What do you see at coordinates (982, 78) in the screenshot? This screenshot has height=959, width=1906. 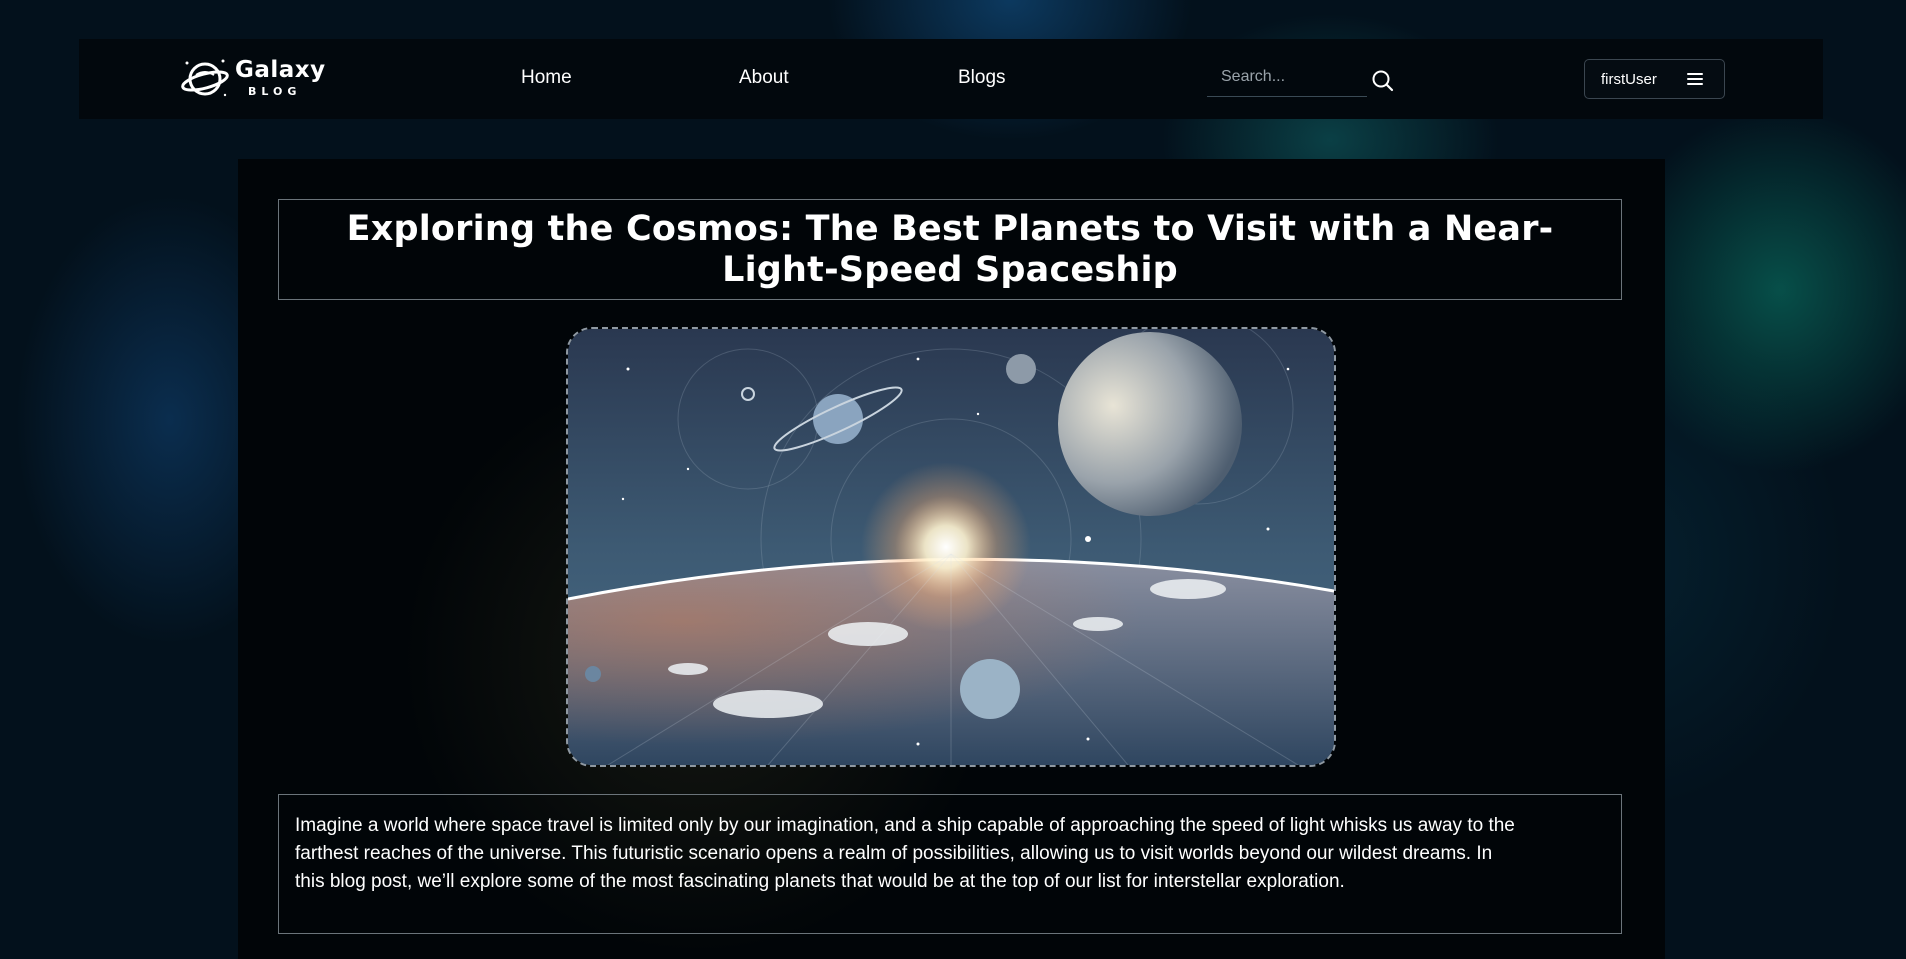 I see `nav-link-blogs: Blogs` at bounding box center [982, 78].